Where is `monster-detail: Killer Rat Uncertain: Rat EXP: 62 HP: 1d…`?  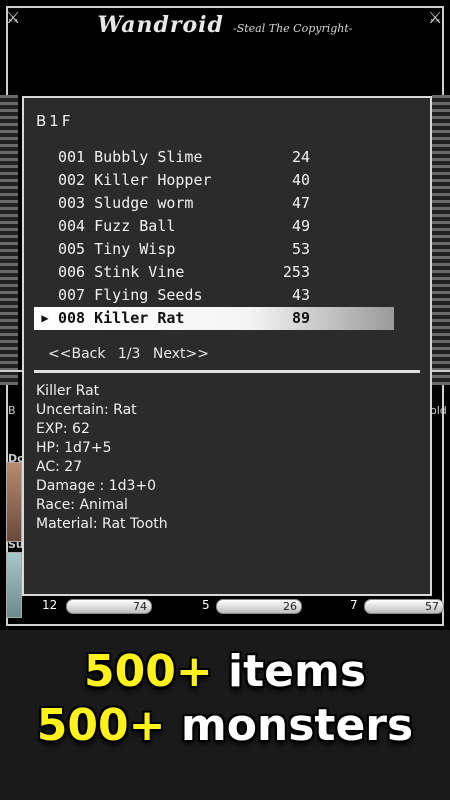 monster-detail: Killer Rat Uncertain: Rat EXP: 62 HP: 1d… is located at coordinates (102, 458).